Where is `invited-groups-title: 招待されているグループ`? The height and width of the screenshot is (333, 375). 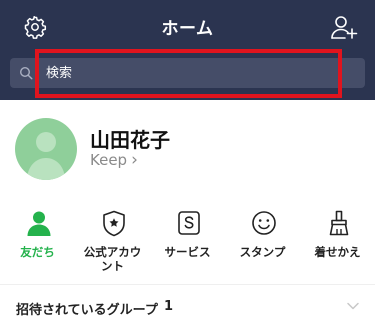 invited-groups-title: 招待されているグループ is located at coordinates (87, 310).